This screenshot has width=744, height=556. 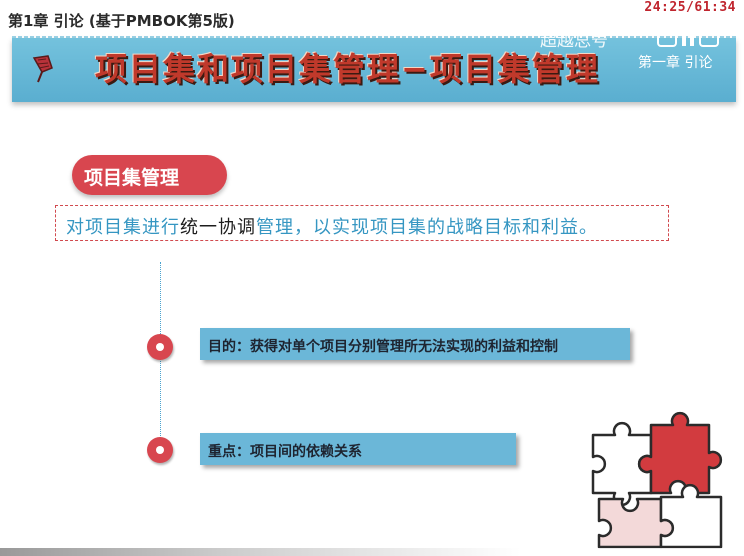 What do you see at coordinates (121, 21) in the screenshot?
I see `chapter-caption: 第1章 引论 (基于PMBOK第5版)` at bounding box center [121, 21].